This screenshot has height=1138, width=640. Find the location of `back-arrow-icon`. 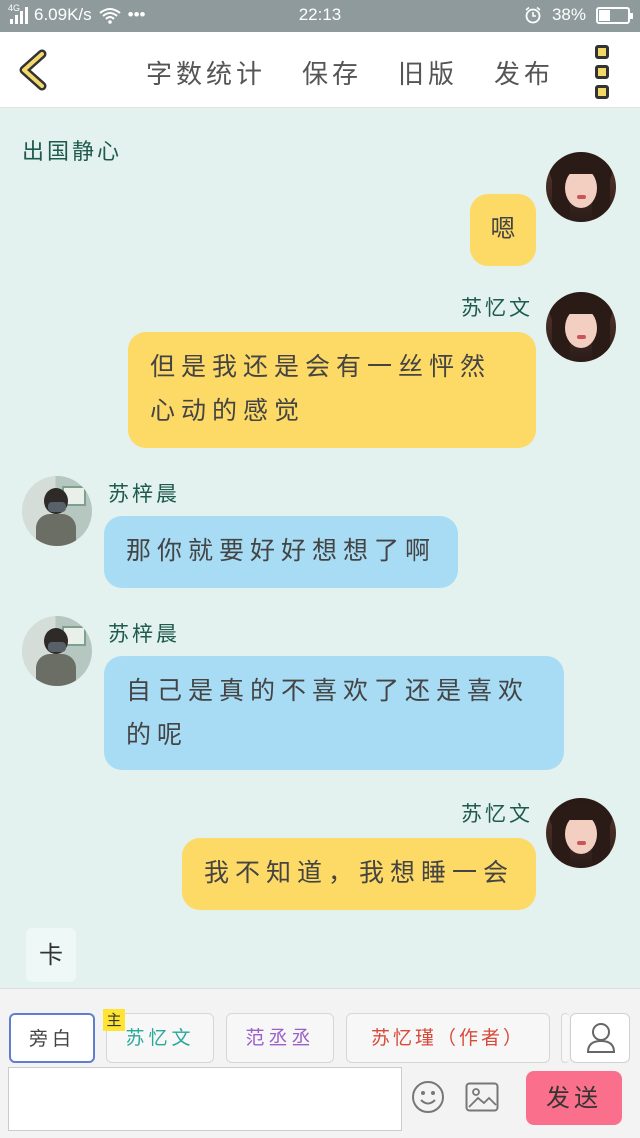

back-arrow-icon is located at coordinates (34, 70).